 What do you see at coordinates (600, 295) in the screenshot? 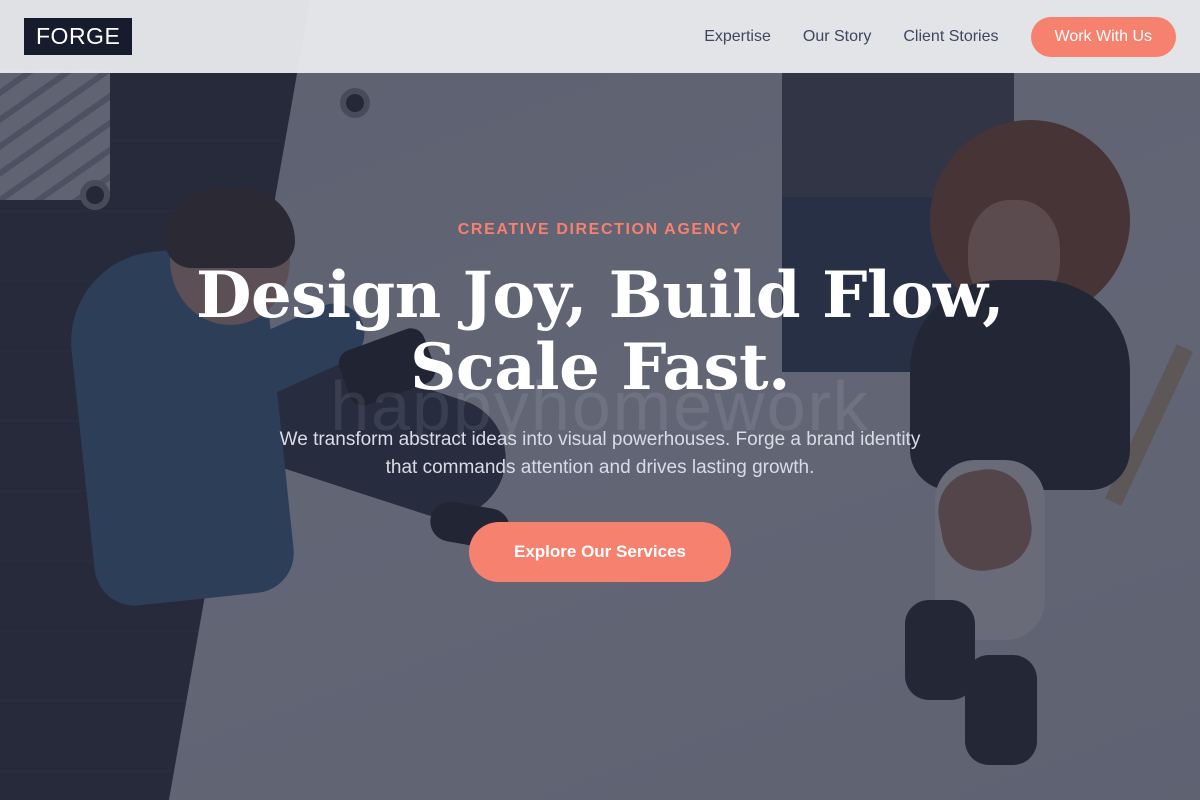
I see `headline-line-1: Design Joy, Build Flow,` at bounding box center [600, 295].